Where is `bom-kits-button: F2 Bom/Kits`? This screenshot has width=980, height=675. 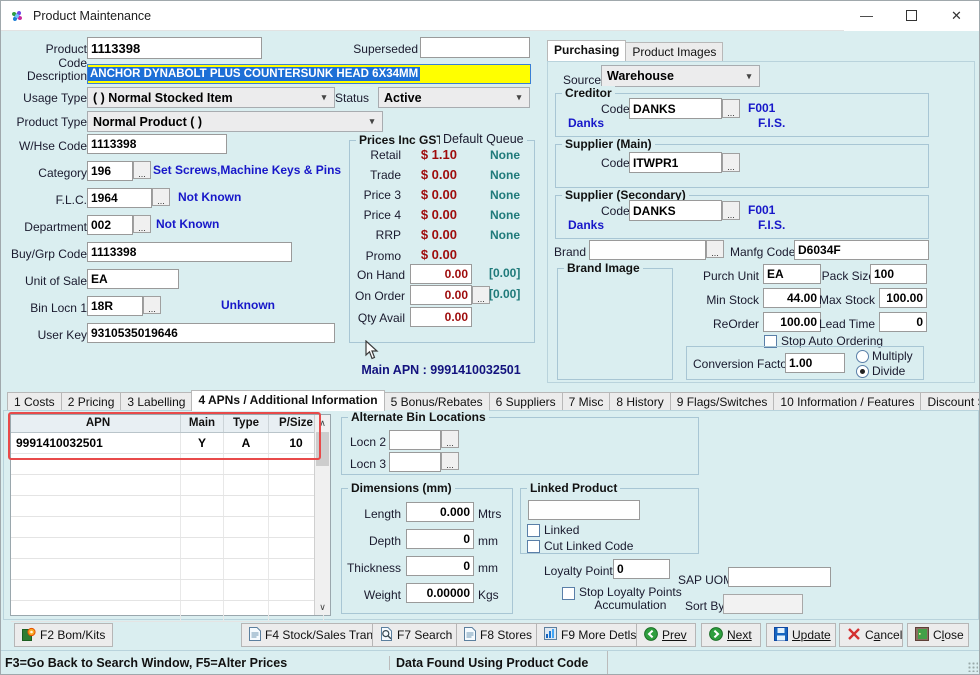 bom-kits-button: F2 Bom/Kits is located at coordinates (64, 635).